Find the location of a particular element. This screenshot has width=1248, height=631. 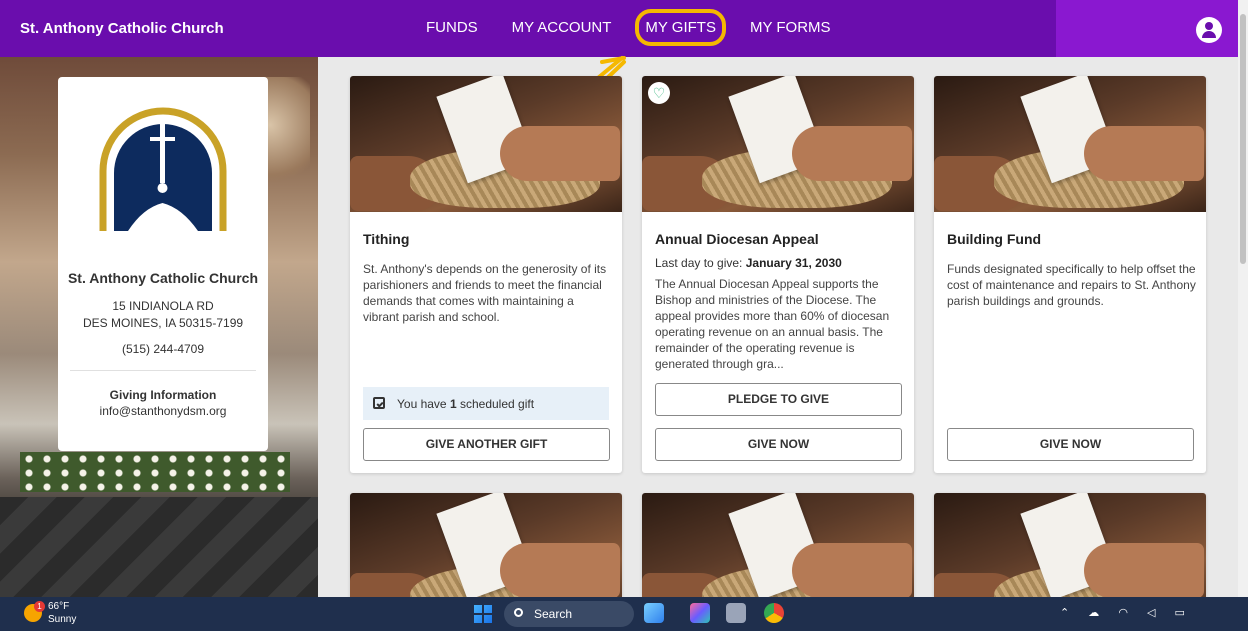

fund-title: Tithing is located at coordinates (386, 239).